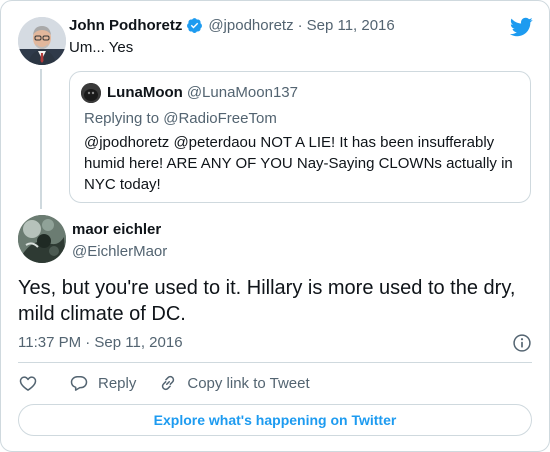  I want to click on quoted-author-name: LunaMoon, so click(145, 92).